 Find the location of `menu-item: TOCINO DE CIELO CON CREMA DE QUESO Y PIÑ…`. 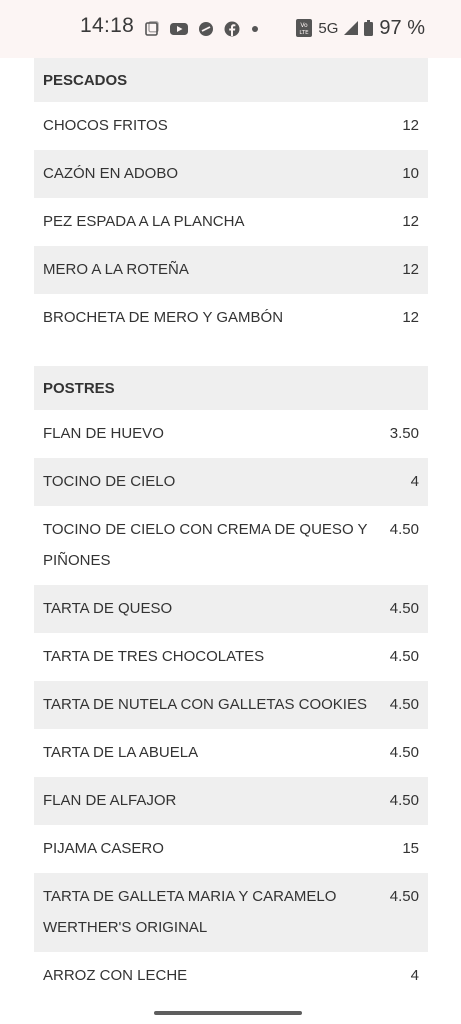

menu-item: TOCINO DE CIELO CON CREMA DE QUESO Y PIÑ… is located at coordinates (231, 545).